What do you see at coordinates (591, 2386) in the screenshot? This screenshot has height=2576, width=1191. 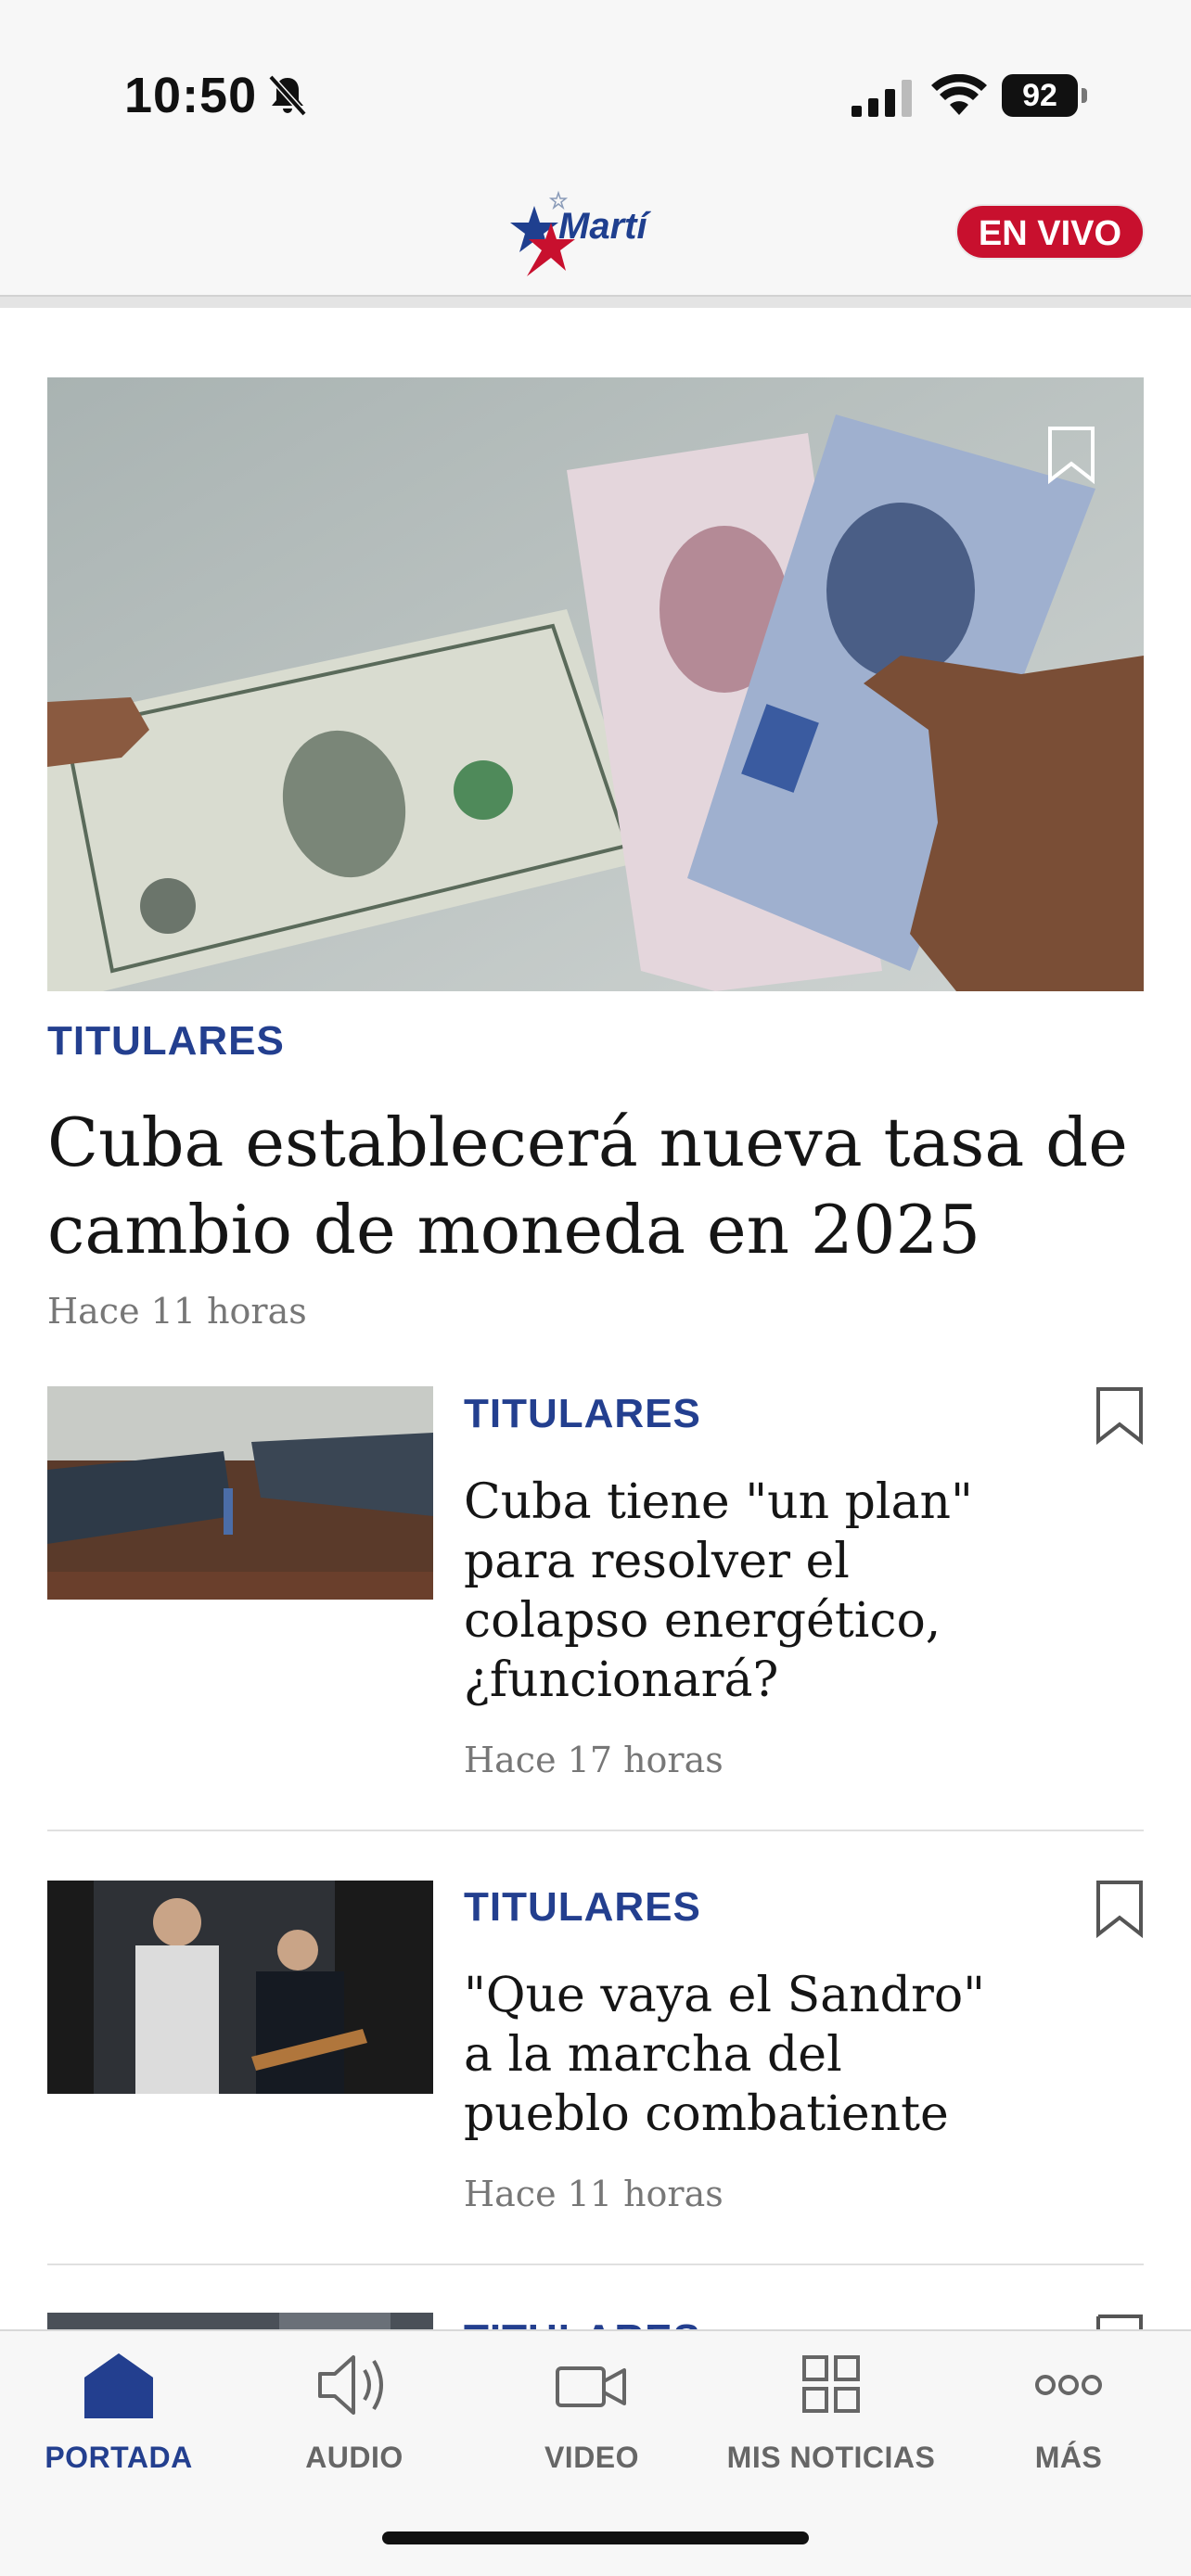 I see `video-camera-icon` at bounding box center [591, 2386].